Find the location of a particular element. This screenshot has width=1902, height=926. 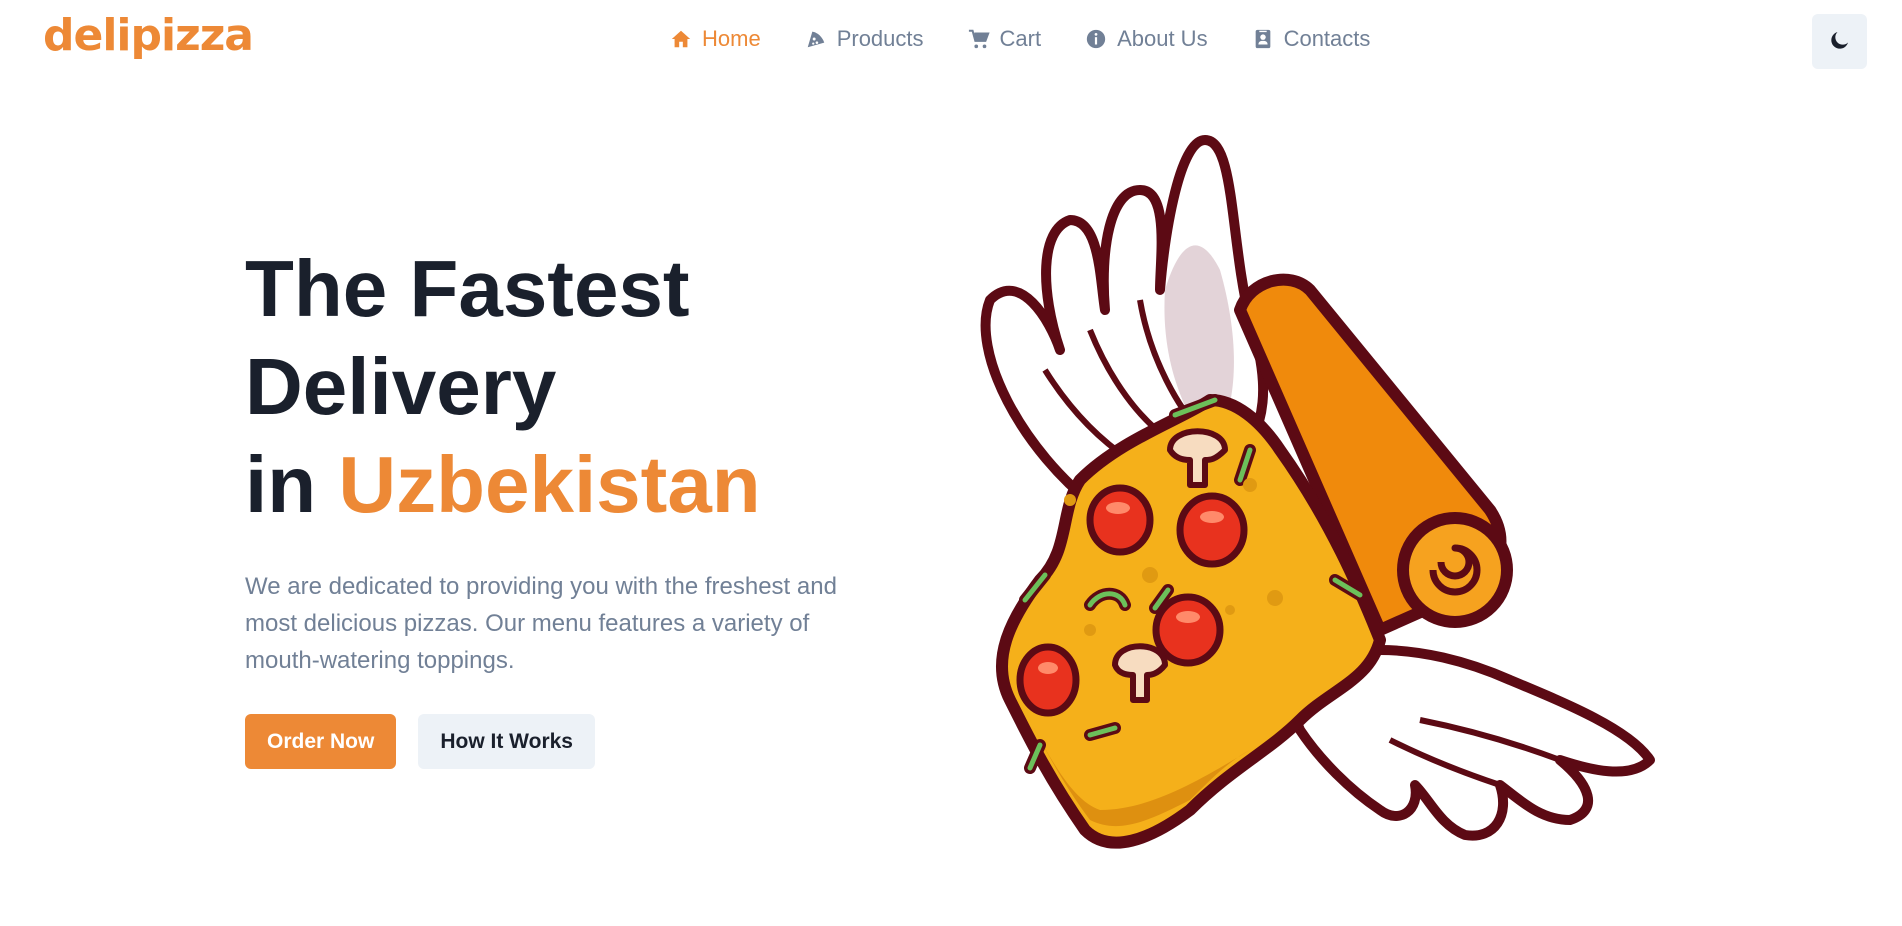

nav-item-cart: Cart is located at coordinates (1005, 39).